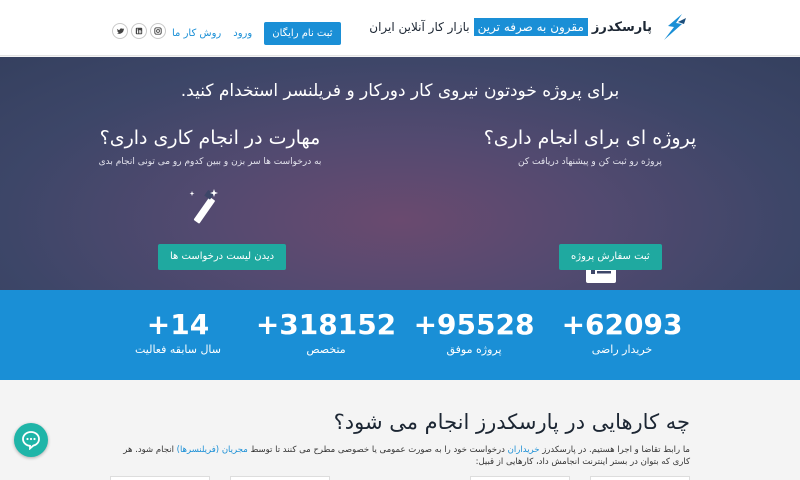  What do you see at coordinates (256, 33) in the screenshot?
I see `header-nav: ثبت نام رایگان ورود روش کار ما` at bounding box center [256, 33].